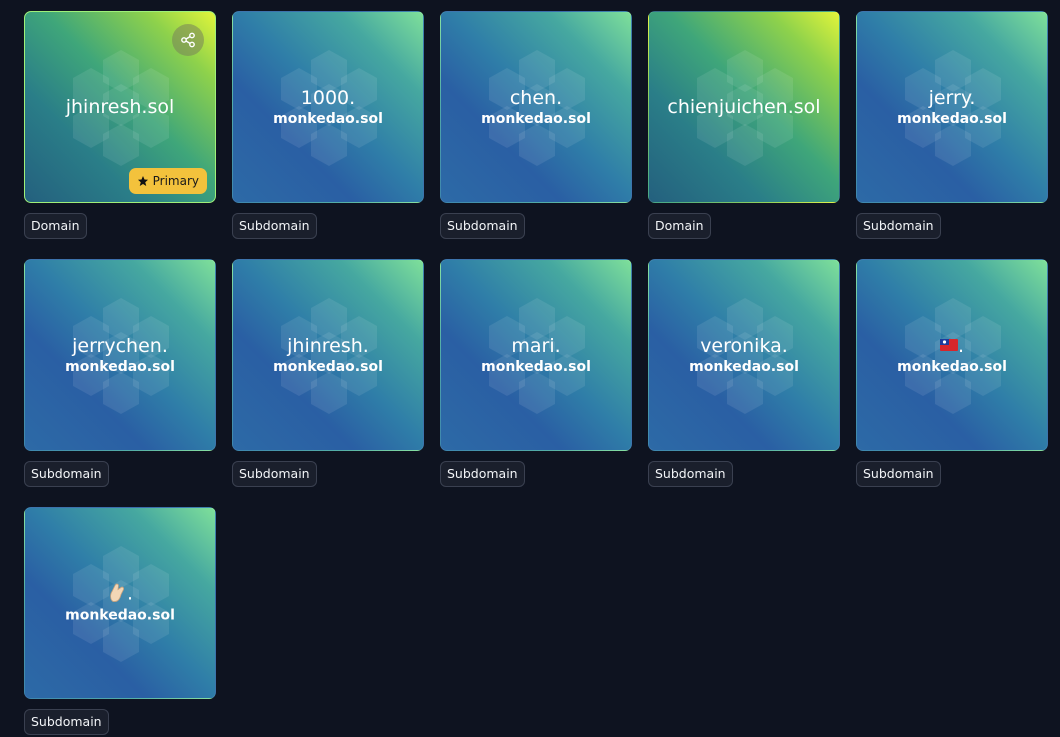  Describe the element at coordinates (175, 181) in the screenshot. I see `primary-badge-label: Primary` at that location.